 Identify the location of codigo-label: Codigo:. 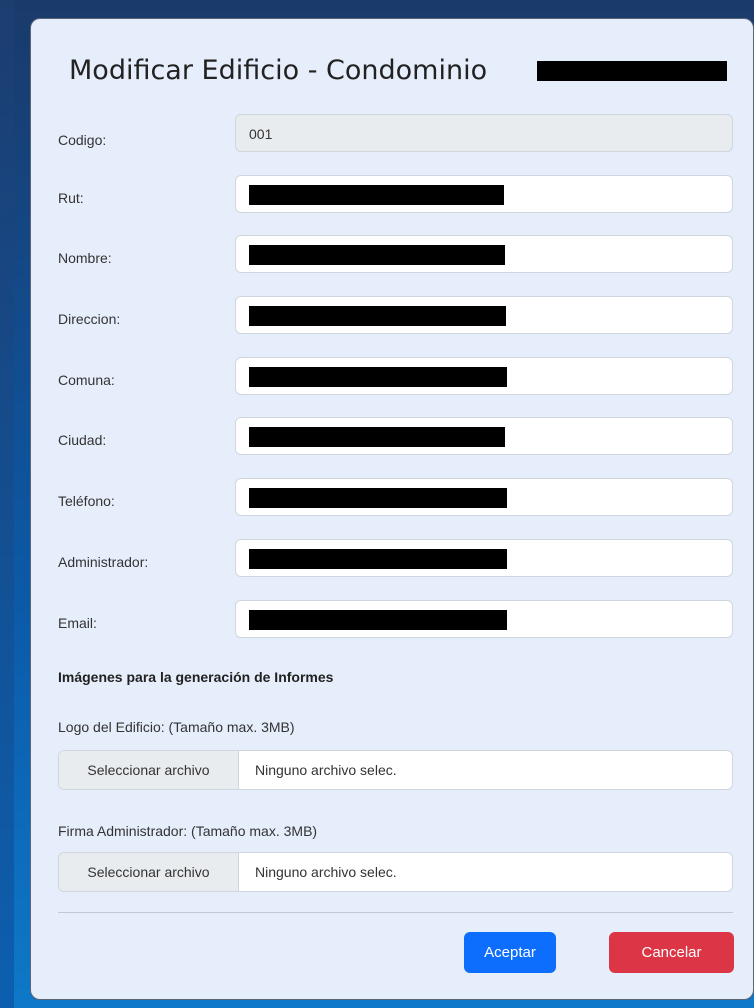
(82, 140).